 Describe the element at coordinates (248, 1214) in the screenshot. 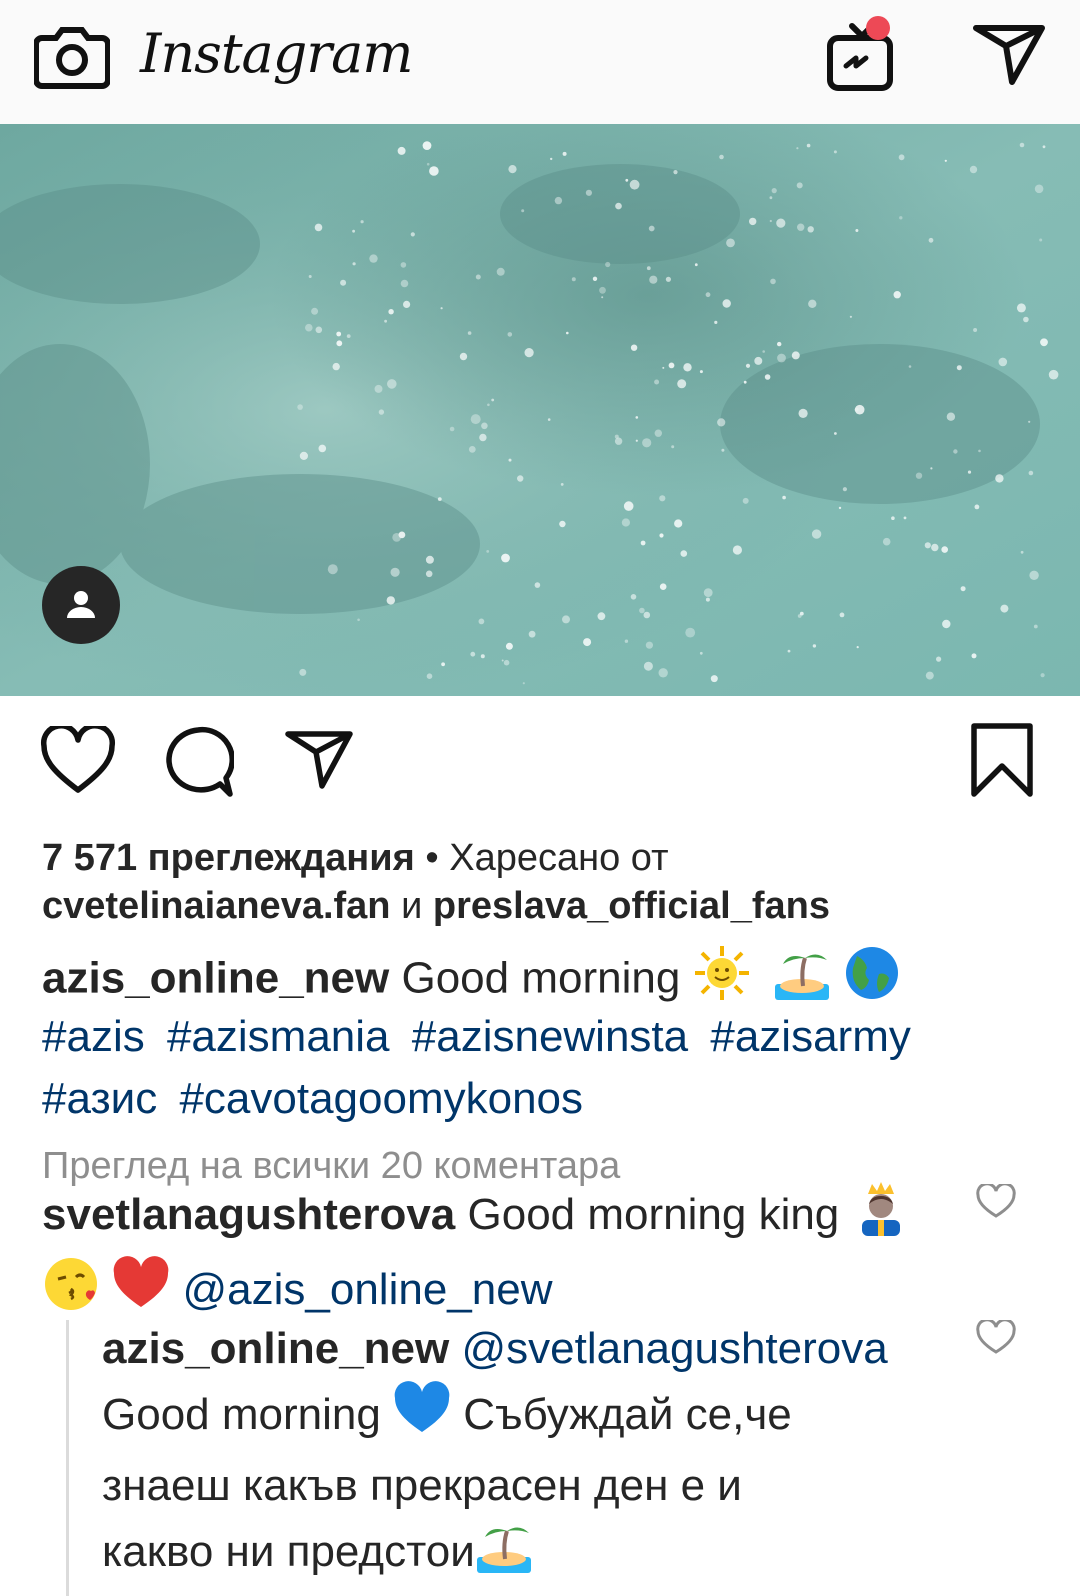

I see `comment-username: svetlanagushterova` at that location.